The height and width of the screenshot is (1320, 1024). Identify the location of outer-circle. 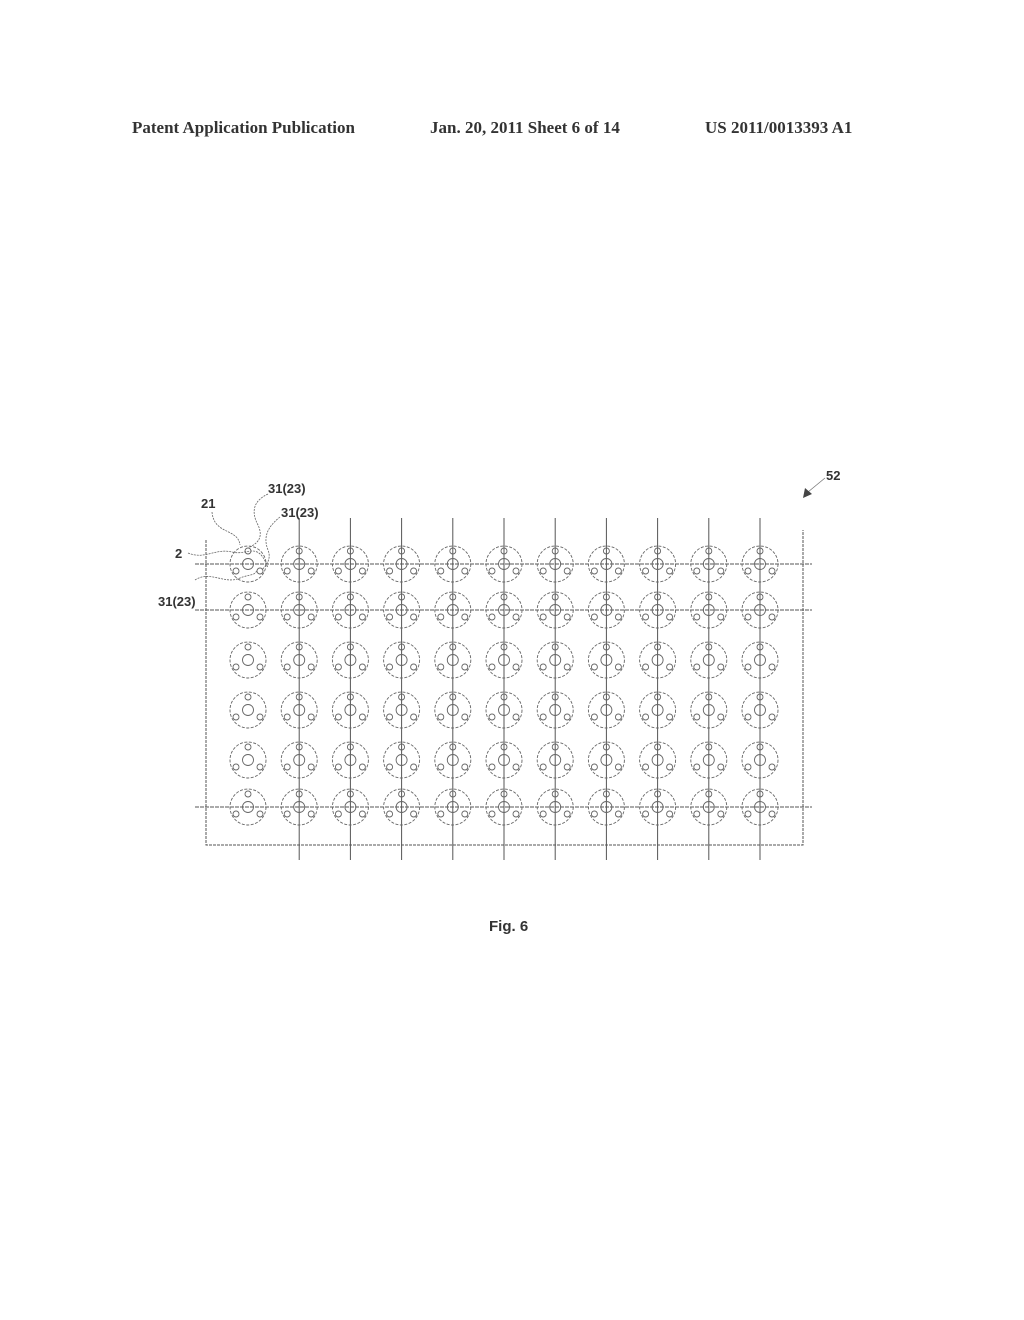
(248, 710).